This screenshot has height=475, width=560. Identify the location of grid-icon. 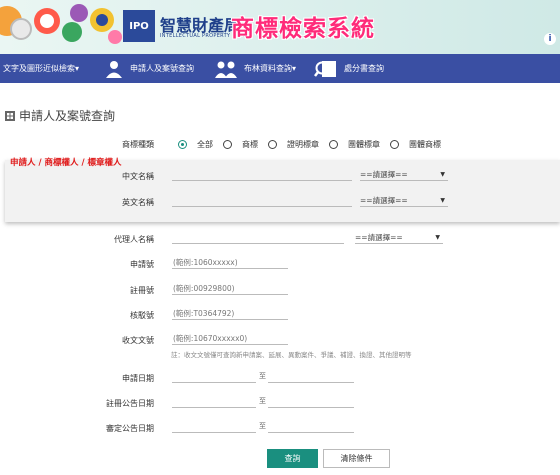
(10, 115).